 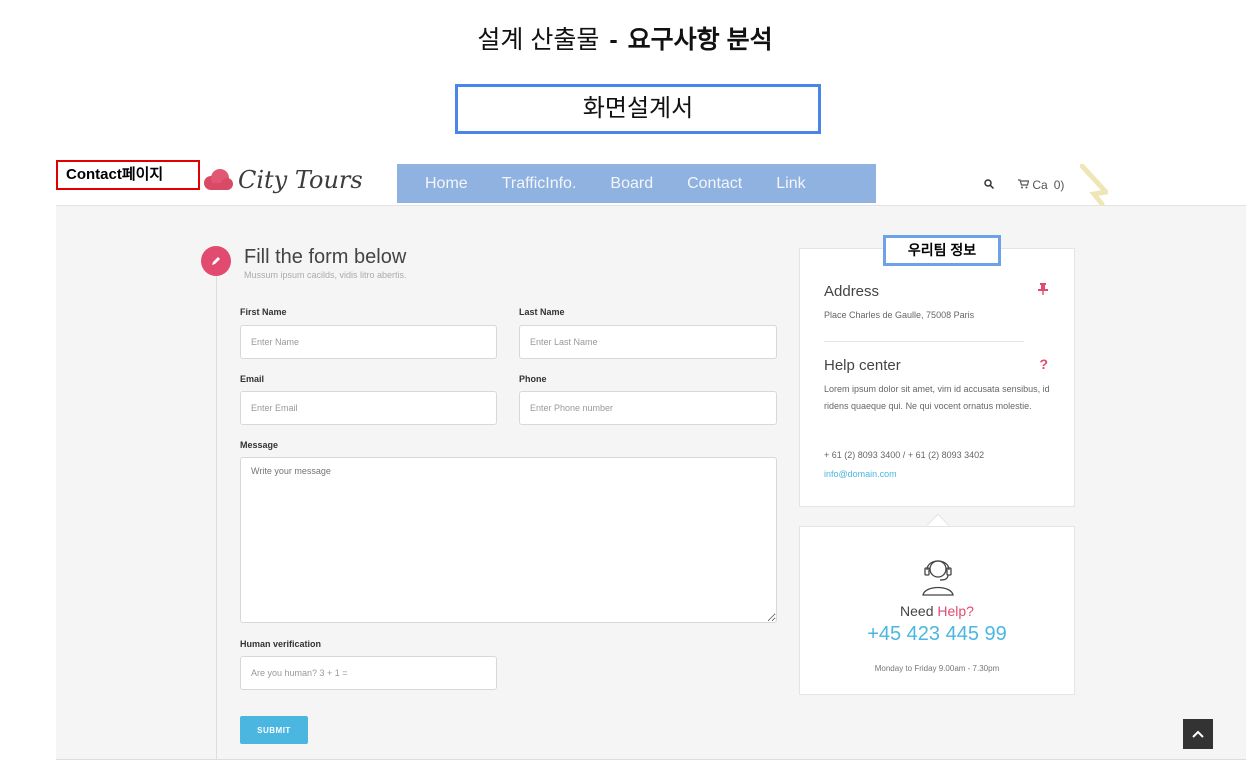 What do you see at coordinates (938, 578) in the screenshot?
I see `headset-icon` at bounding box center [938, 578].